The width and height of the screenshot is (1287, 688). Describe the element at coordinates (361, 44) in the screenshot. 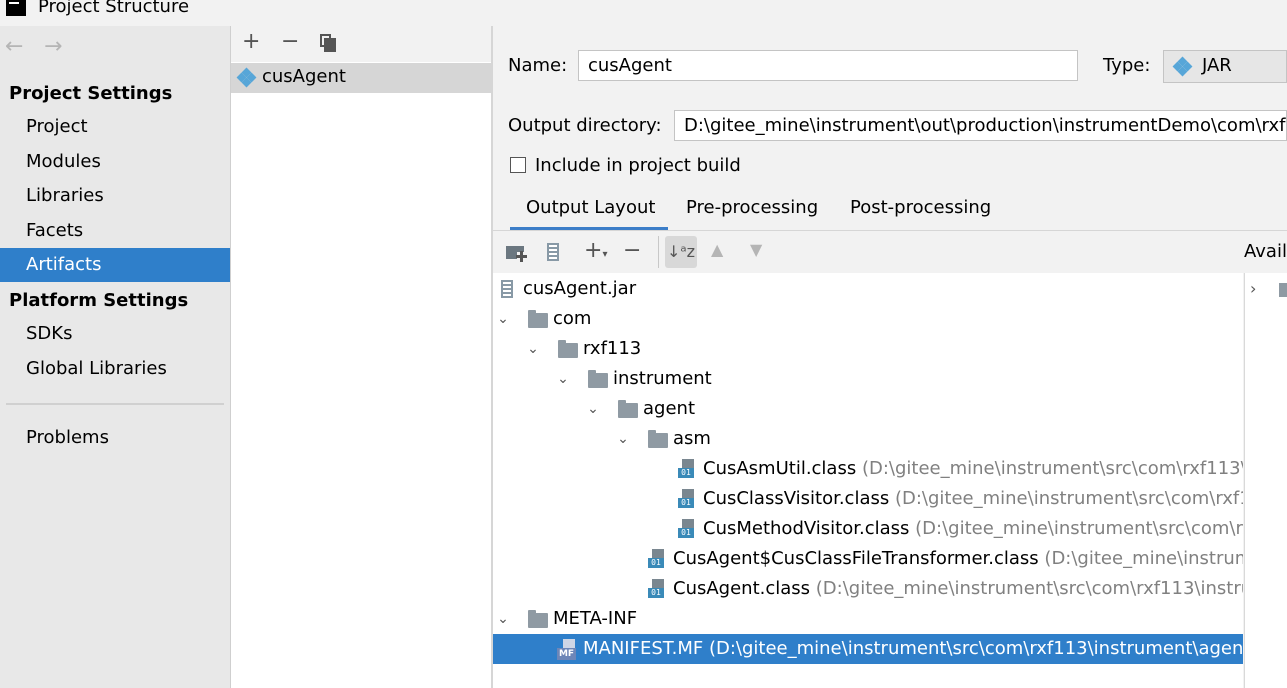

I see `artifacts-toolbar: + −` at that location.